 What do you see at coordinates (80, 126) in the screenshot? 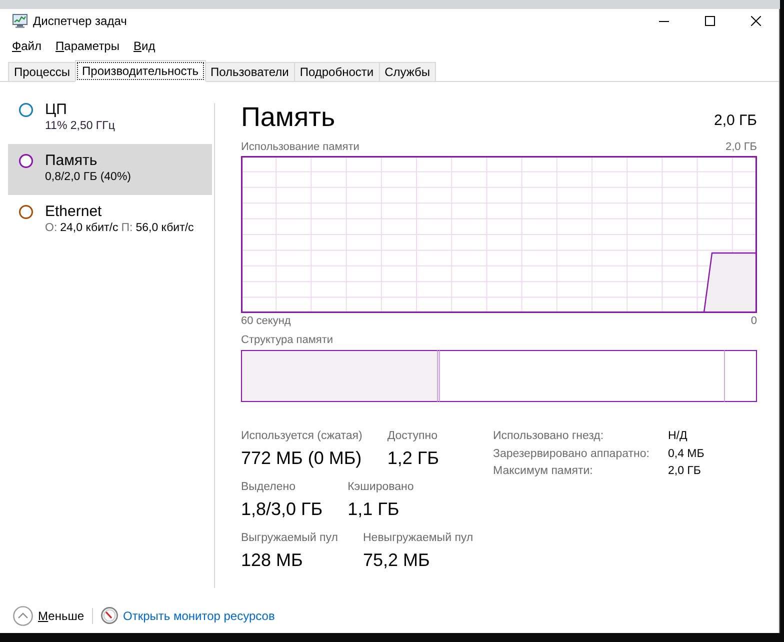
I see `detail-value: 11% 2,50 ГГц` at bounding box center [80, 126].